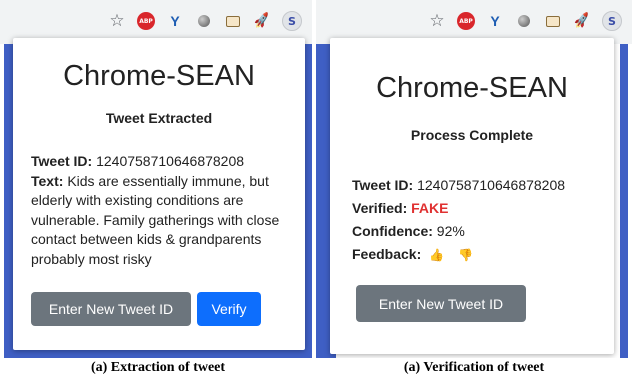  I want to click on caption-verification: (a) Verification of tweet, so click(474, 367).